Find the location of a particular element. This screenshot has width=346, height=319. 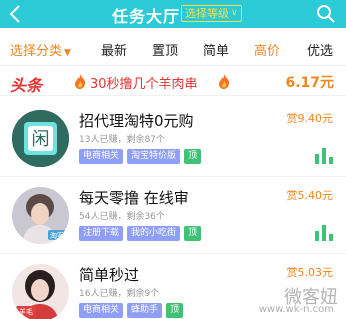

svg-text: 淘客 is located at coordinates (57, 235).